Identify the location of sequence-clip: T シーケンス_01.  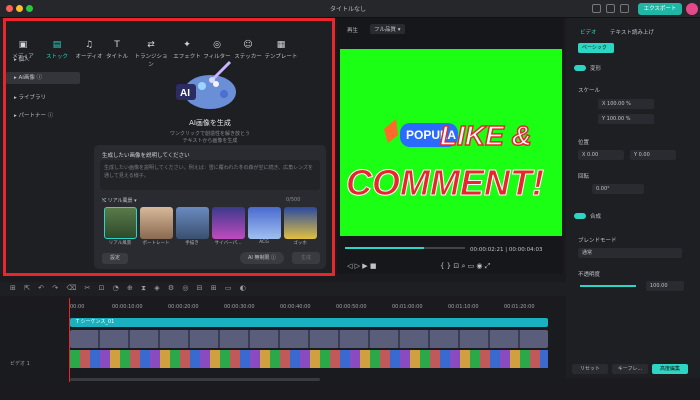
(309, 322).